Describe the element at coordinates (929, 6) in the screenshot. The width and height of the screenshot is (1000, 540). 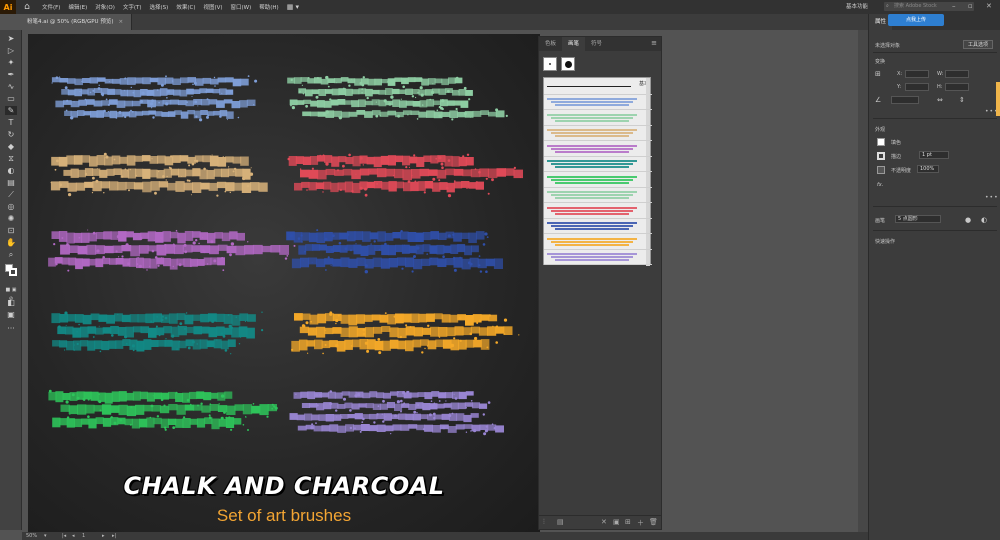
I see `stock-search-input: ⌕ 搜索 Adobe Stock` at that location.